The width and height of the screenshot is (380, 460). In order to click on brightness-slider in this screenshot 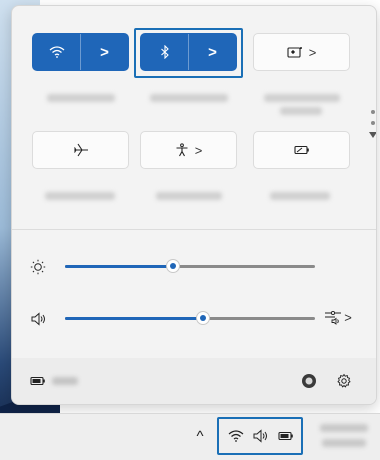, I will do `click(190, 266)`.